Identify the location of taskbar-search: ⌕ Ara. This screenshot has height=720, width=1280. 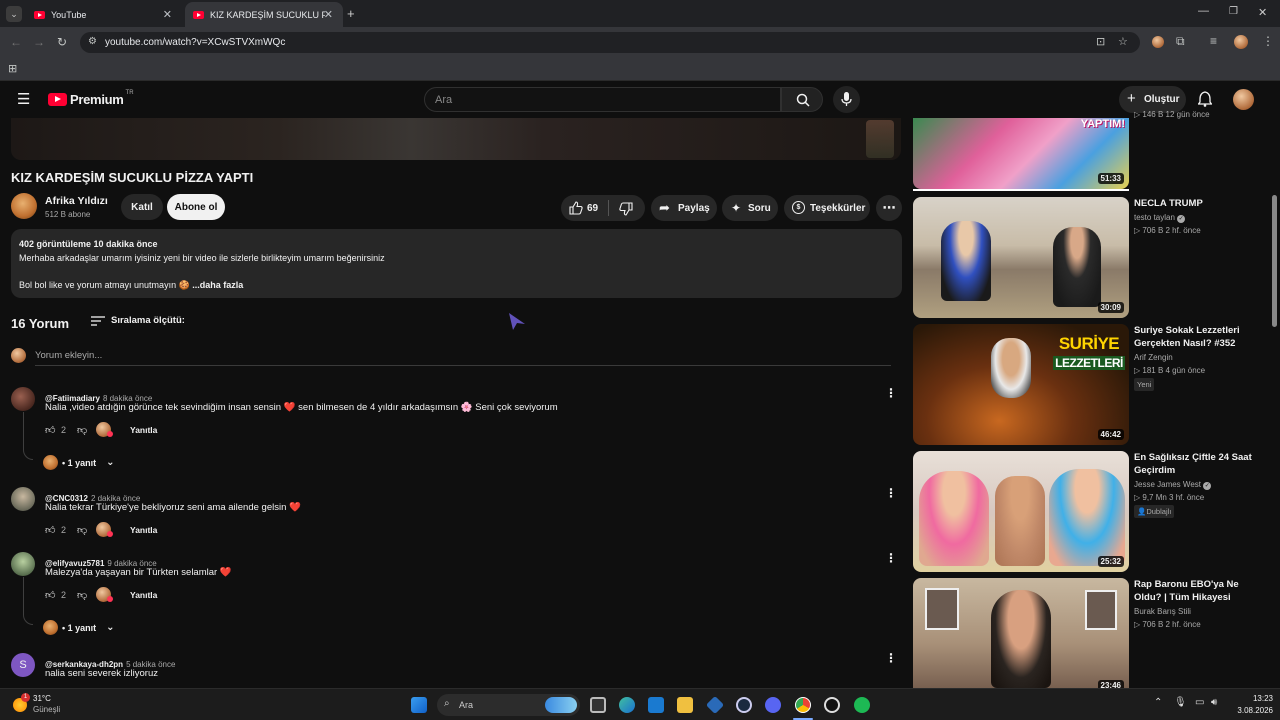
(508, 705).